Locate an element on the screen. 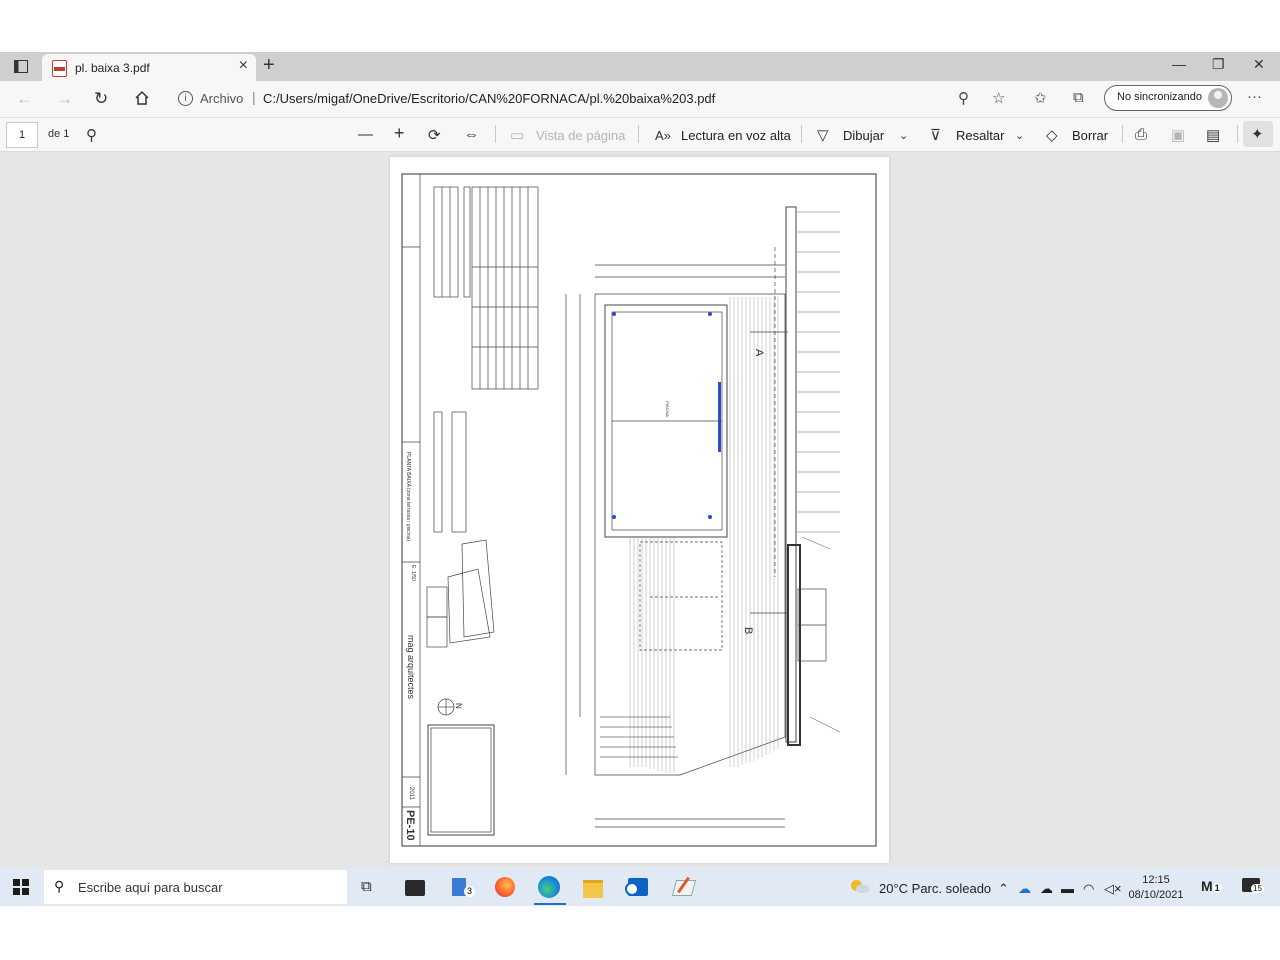 Image resolution: width=1280 pixels, height=960 pixels. pool-label: PISCINA is located at coordinates (667, 409).